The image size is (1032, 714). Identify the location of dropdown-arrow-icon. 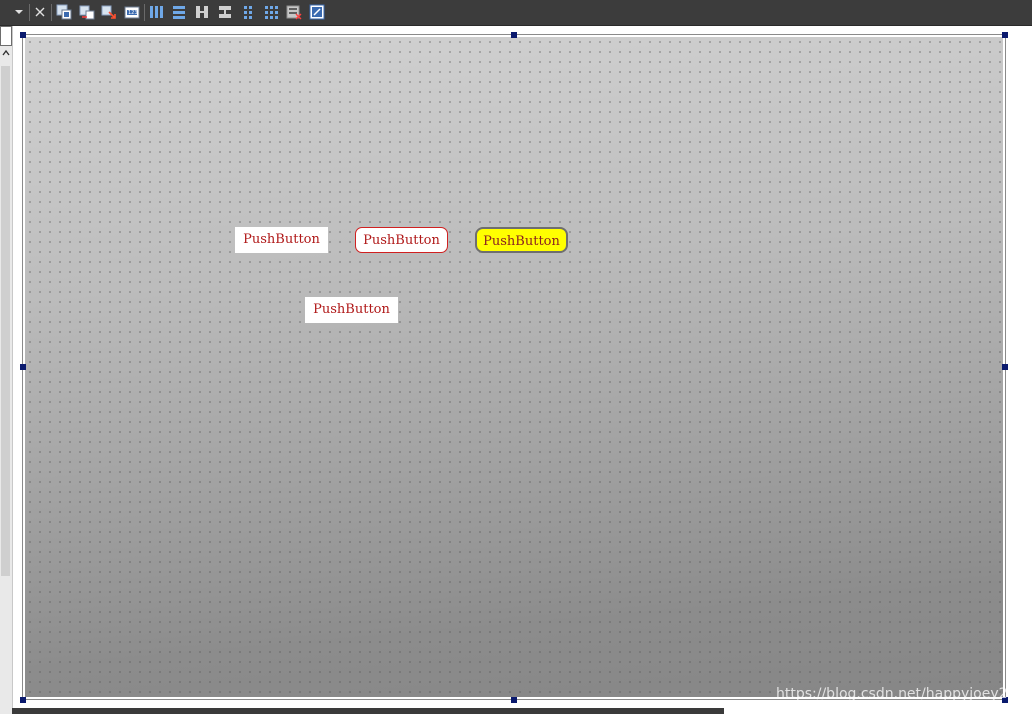
(19, 12).